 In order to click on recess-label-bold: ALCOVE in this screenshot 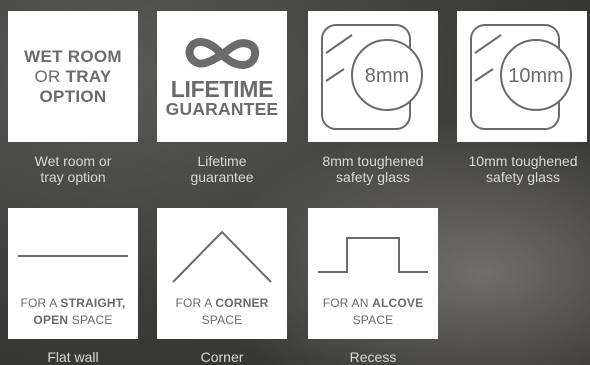, I will do `click(398, 303)`.